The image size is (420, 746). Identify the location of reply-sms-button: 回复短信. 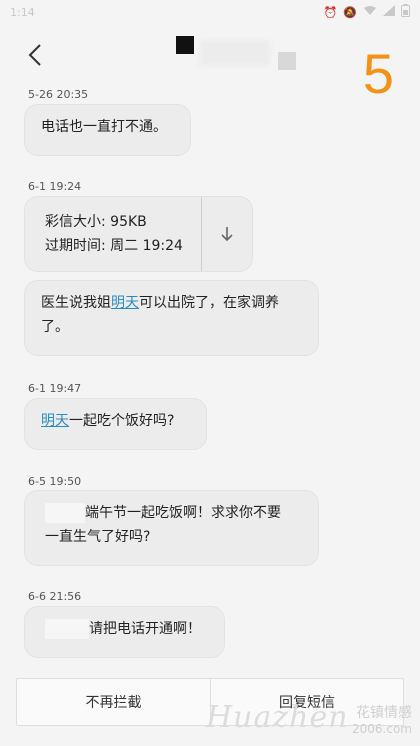
(307, 702).